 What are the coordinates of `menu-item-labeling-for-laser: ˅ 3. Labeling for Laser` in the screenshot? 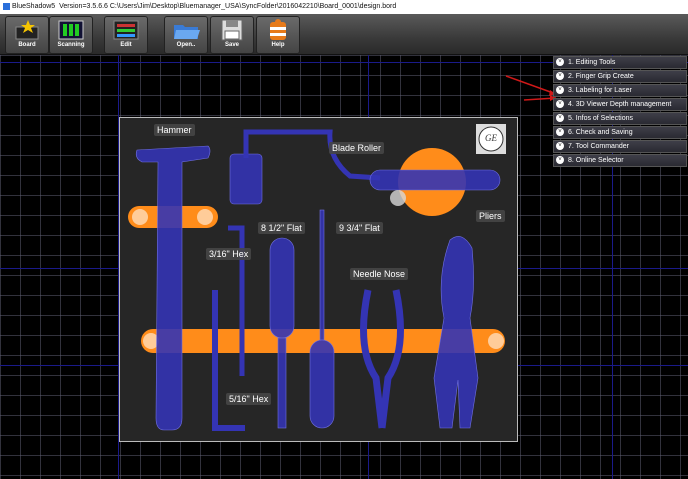 It's located at (620, 90).